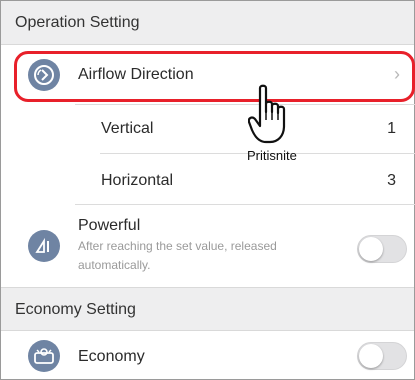 Image resolution: width=415 pixels, height=380 pixels. What do you see at coordinates (207, 355) in the screenshot?
I see `economy-row: Economy` at bounding box center [207, 355].